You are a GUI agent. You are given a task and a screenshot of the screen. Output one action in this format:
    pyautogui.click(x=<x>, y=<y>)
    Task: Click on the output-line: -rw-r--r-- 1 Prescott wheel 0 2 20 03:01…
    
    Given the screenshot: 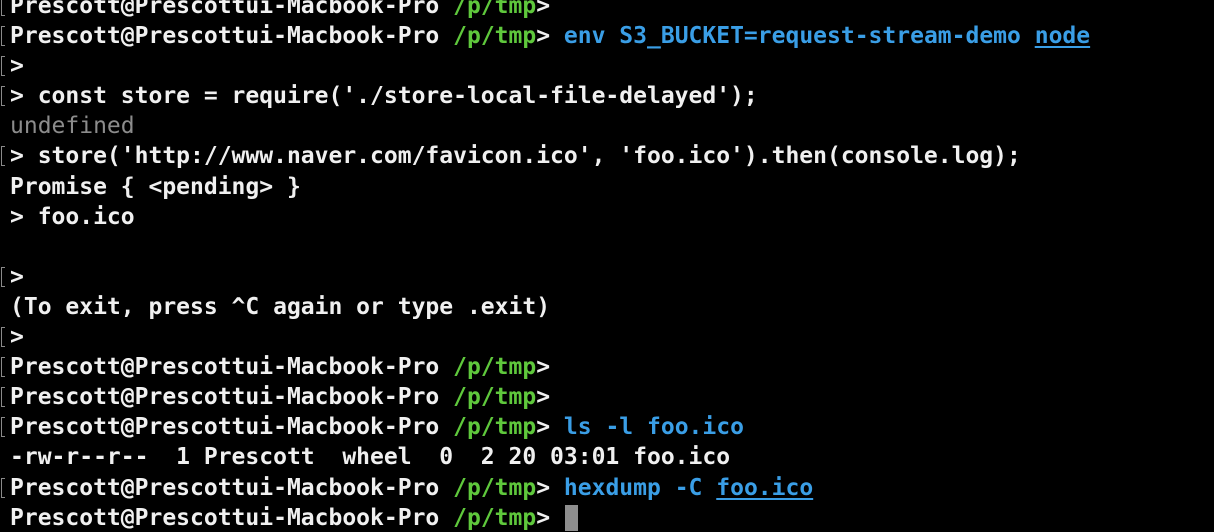 What is the action you would take?
    pyautogui.click(x=607, y=457)
    